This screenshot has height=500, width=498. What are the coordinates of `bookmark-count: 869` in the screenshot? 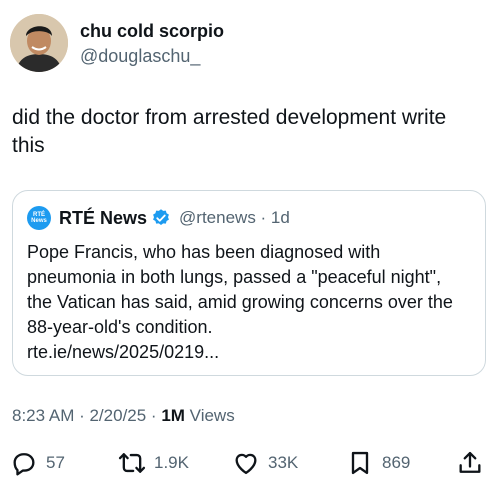 It's located at (396, 462).